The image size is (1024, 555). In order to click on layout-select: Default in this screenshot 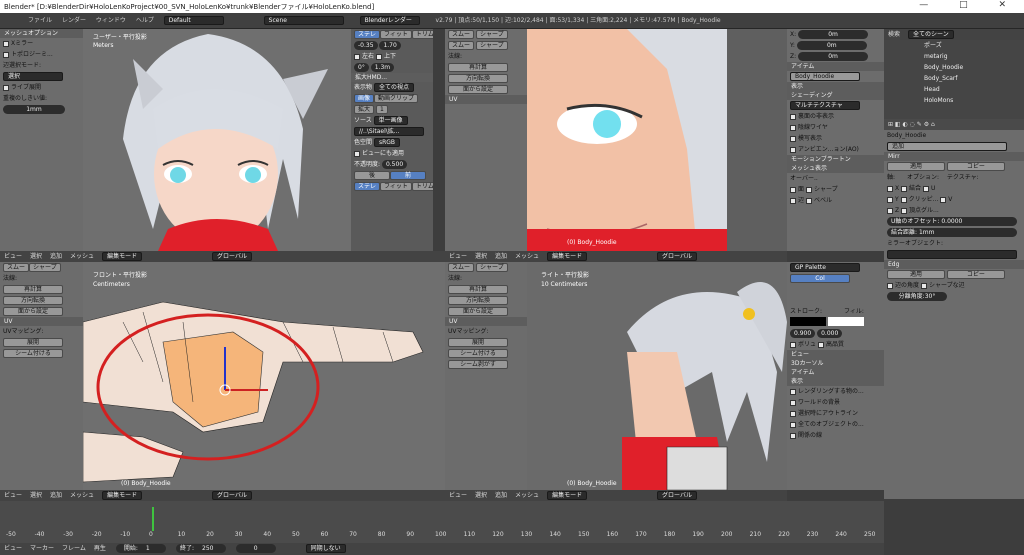, I will do `click(193, 20)`.